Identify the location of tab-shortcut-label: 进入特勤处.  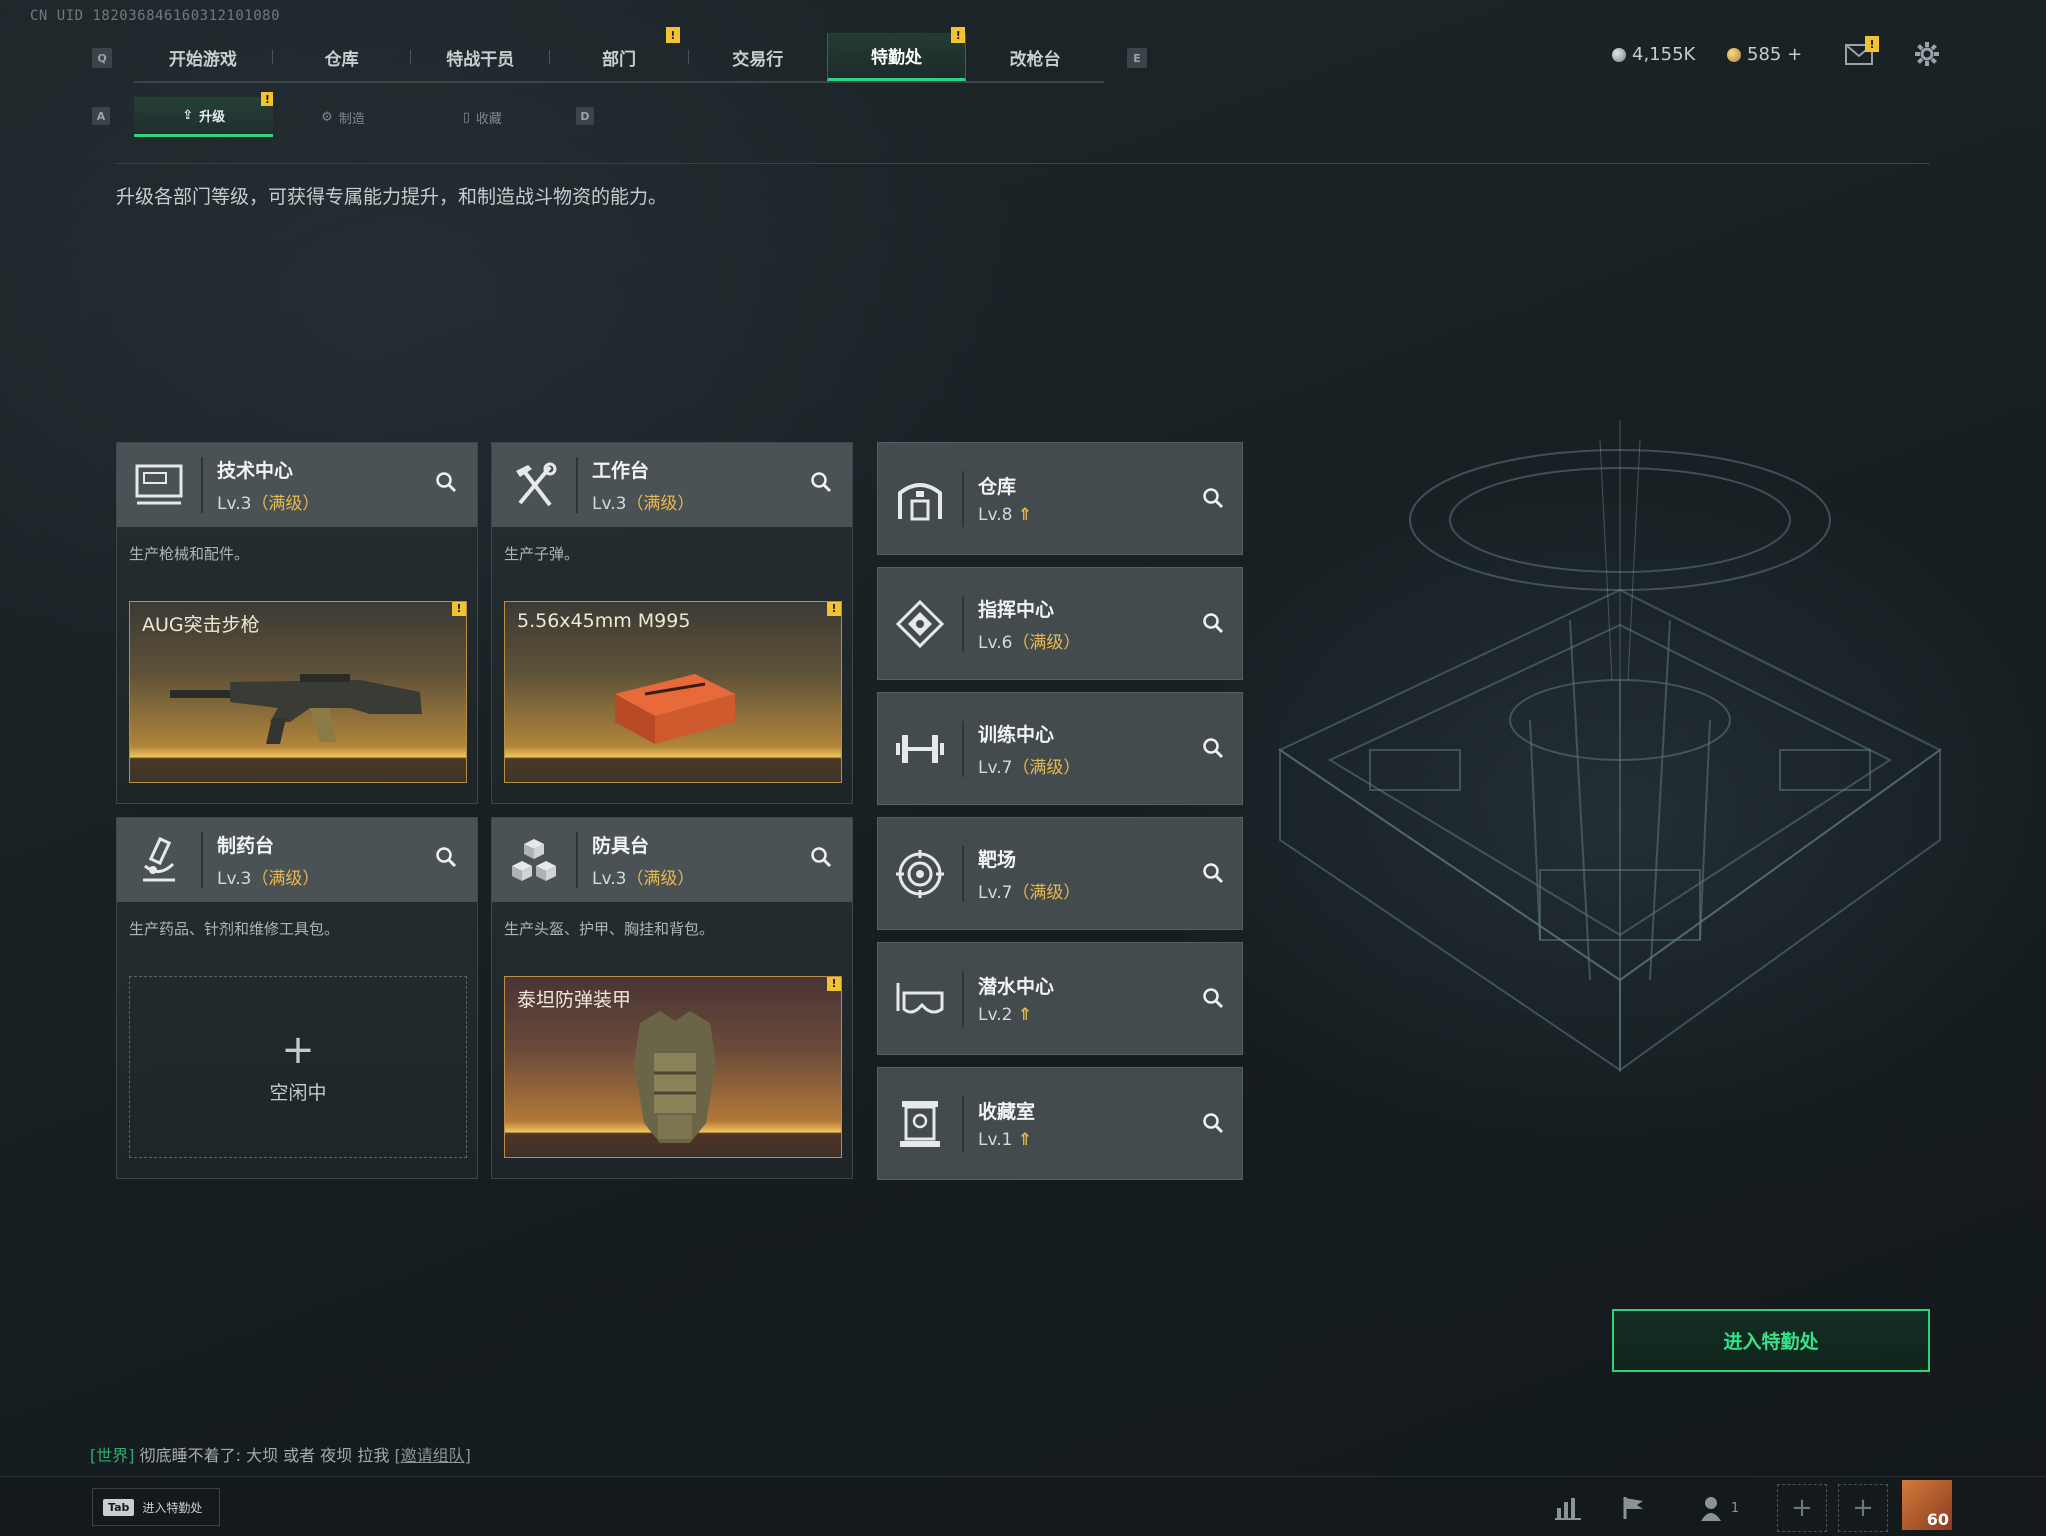
(172, 1507).